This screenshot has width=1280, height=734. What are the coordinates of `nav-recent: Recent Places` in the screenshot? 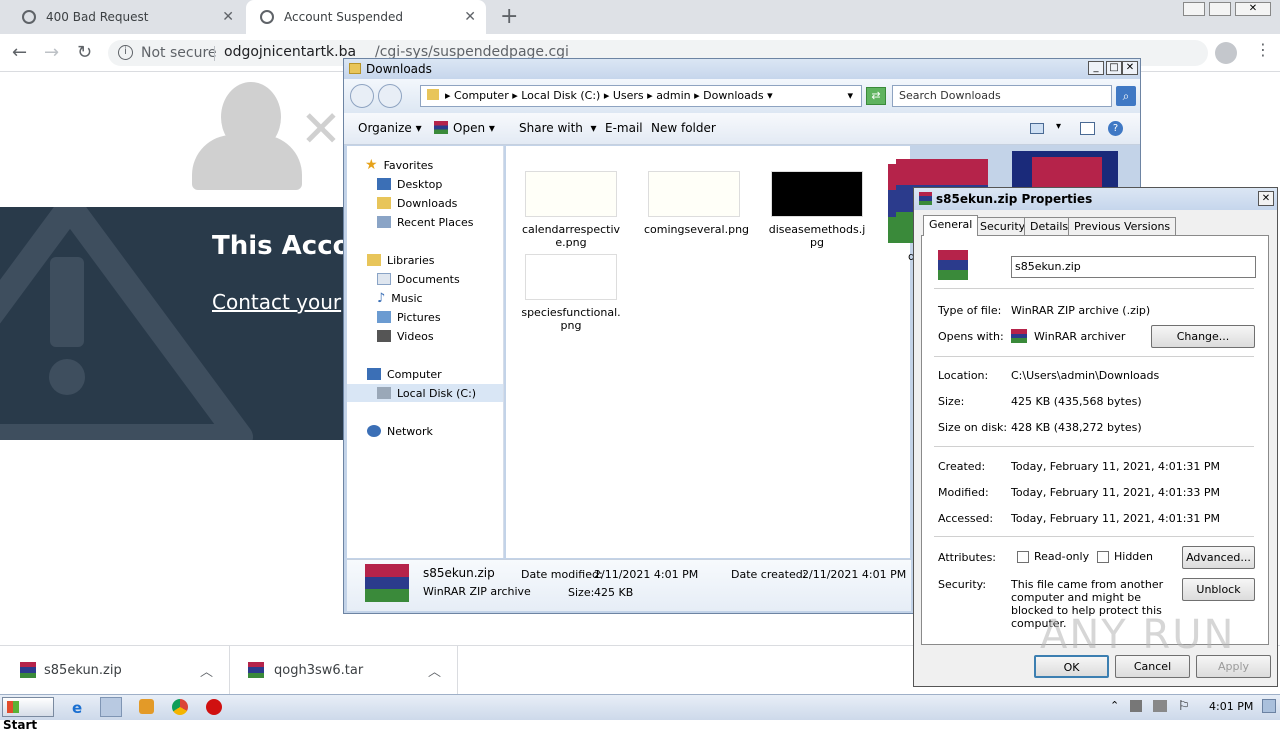 It's located at (425, 222).